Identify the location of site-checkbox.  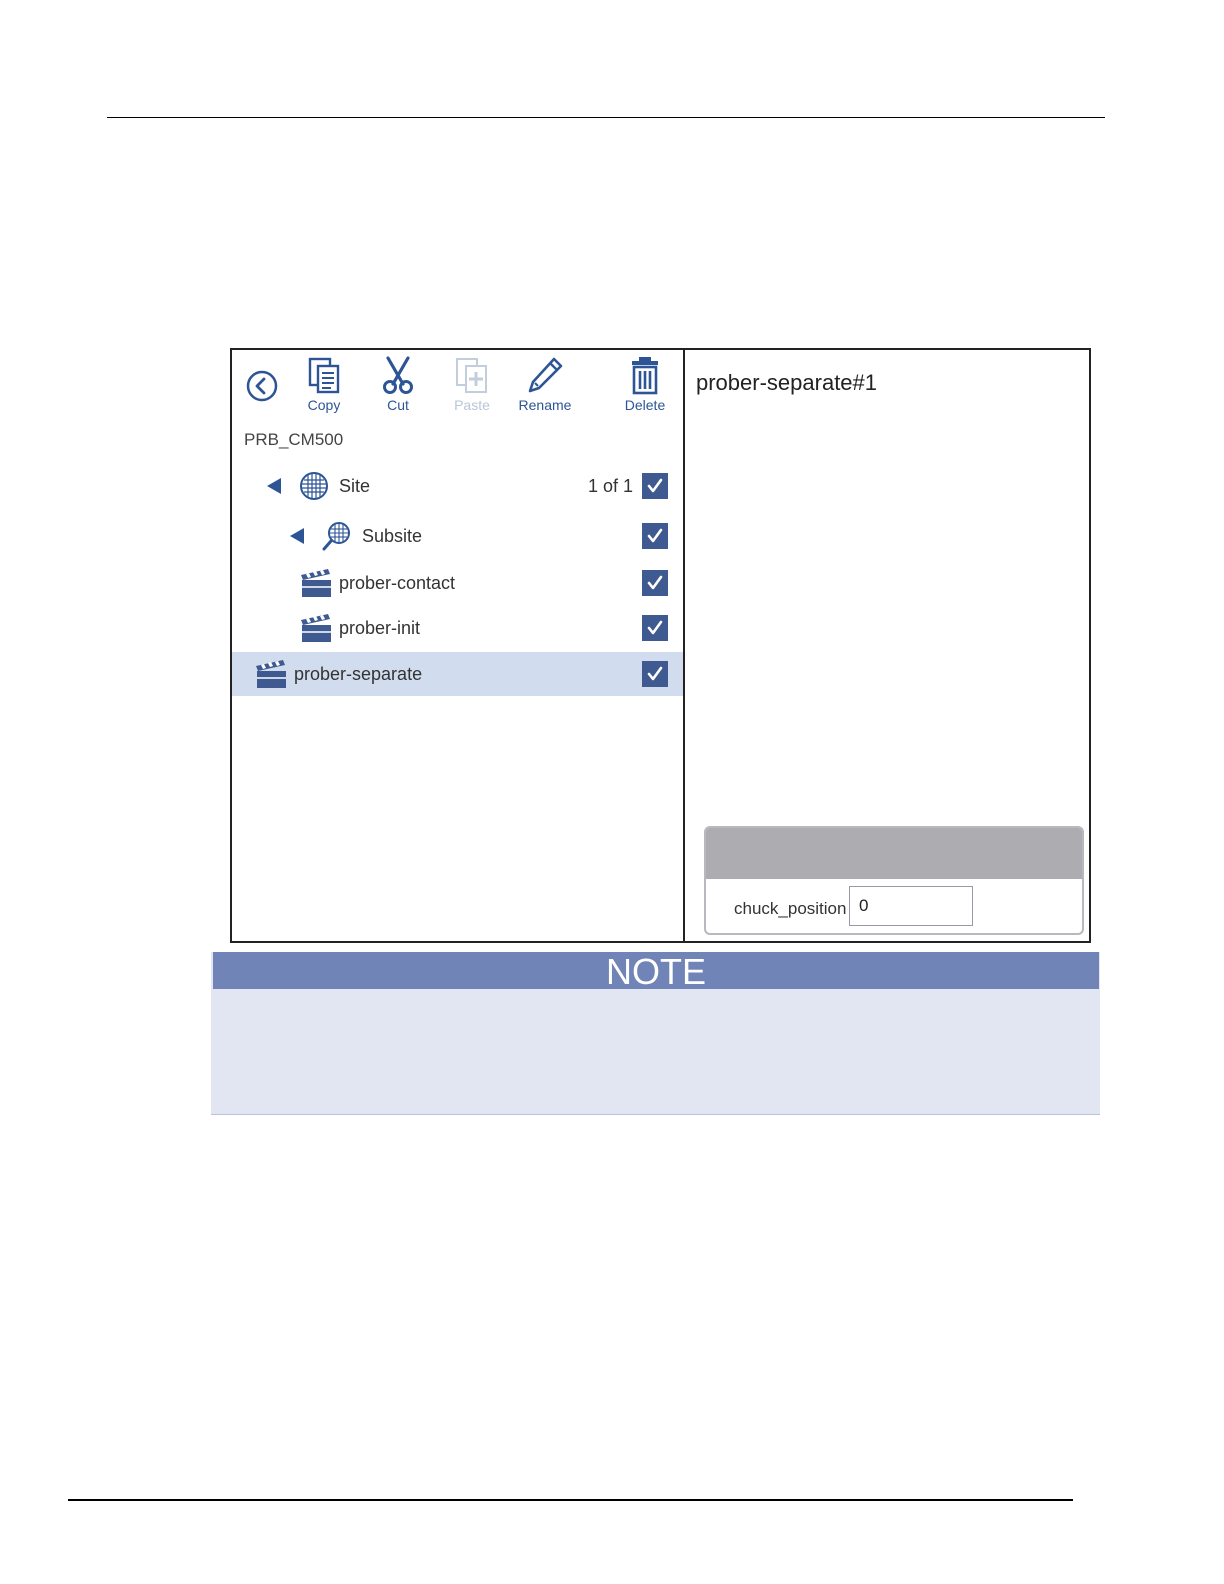
(655, 486).